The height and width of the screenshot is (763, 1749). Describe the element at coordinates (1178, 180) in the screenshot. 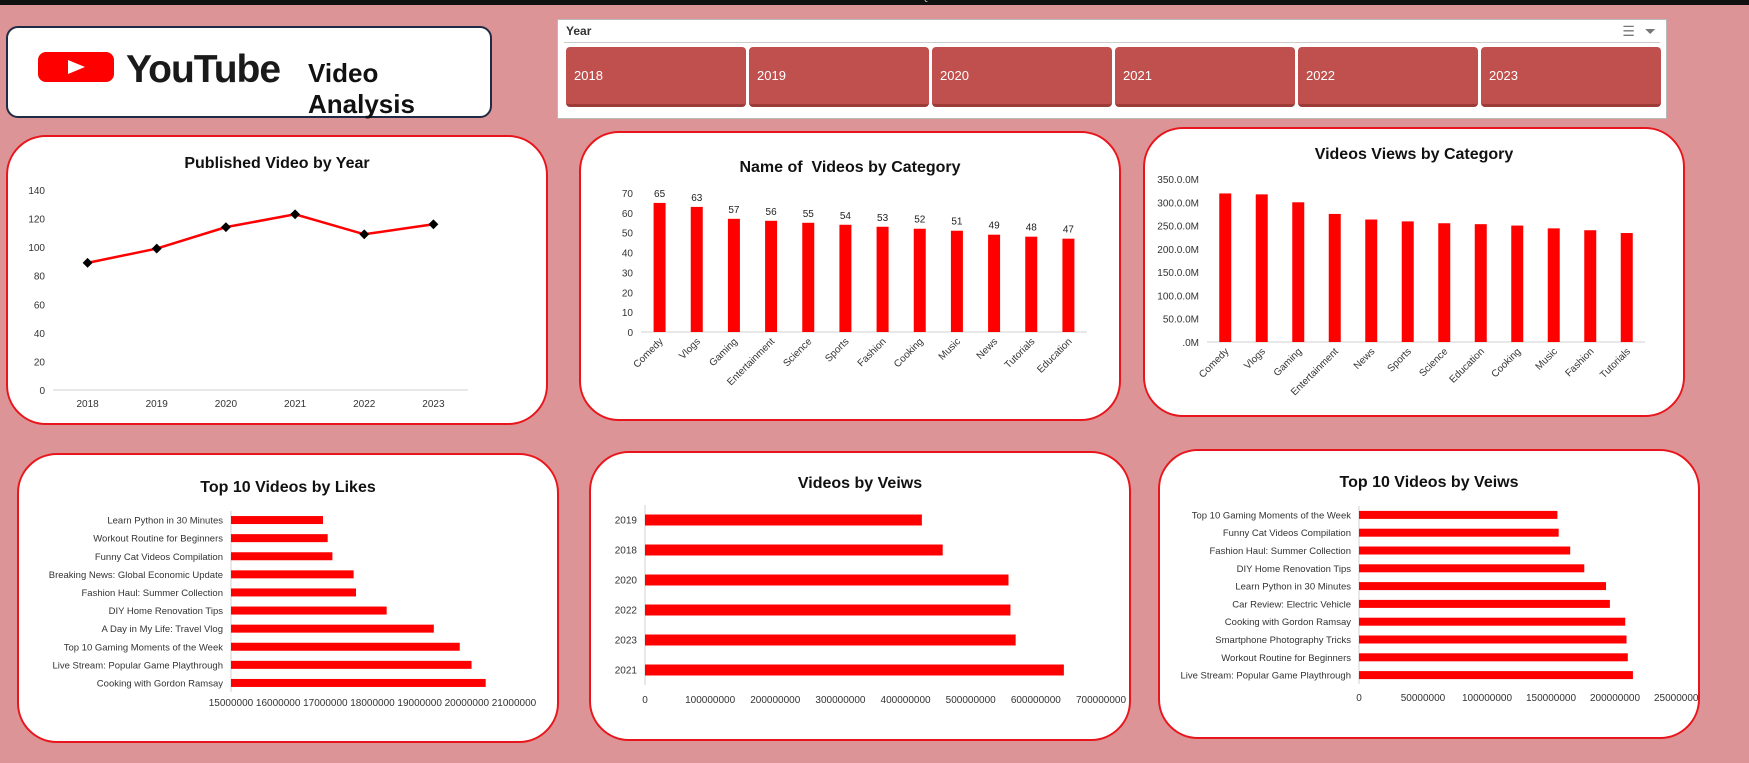

I see `y-tick-label: 350.0.0M` at that location.